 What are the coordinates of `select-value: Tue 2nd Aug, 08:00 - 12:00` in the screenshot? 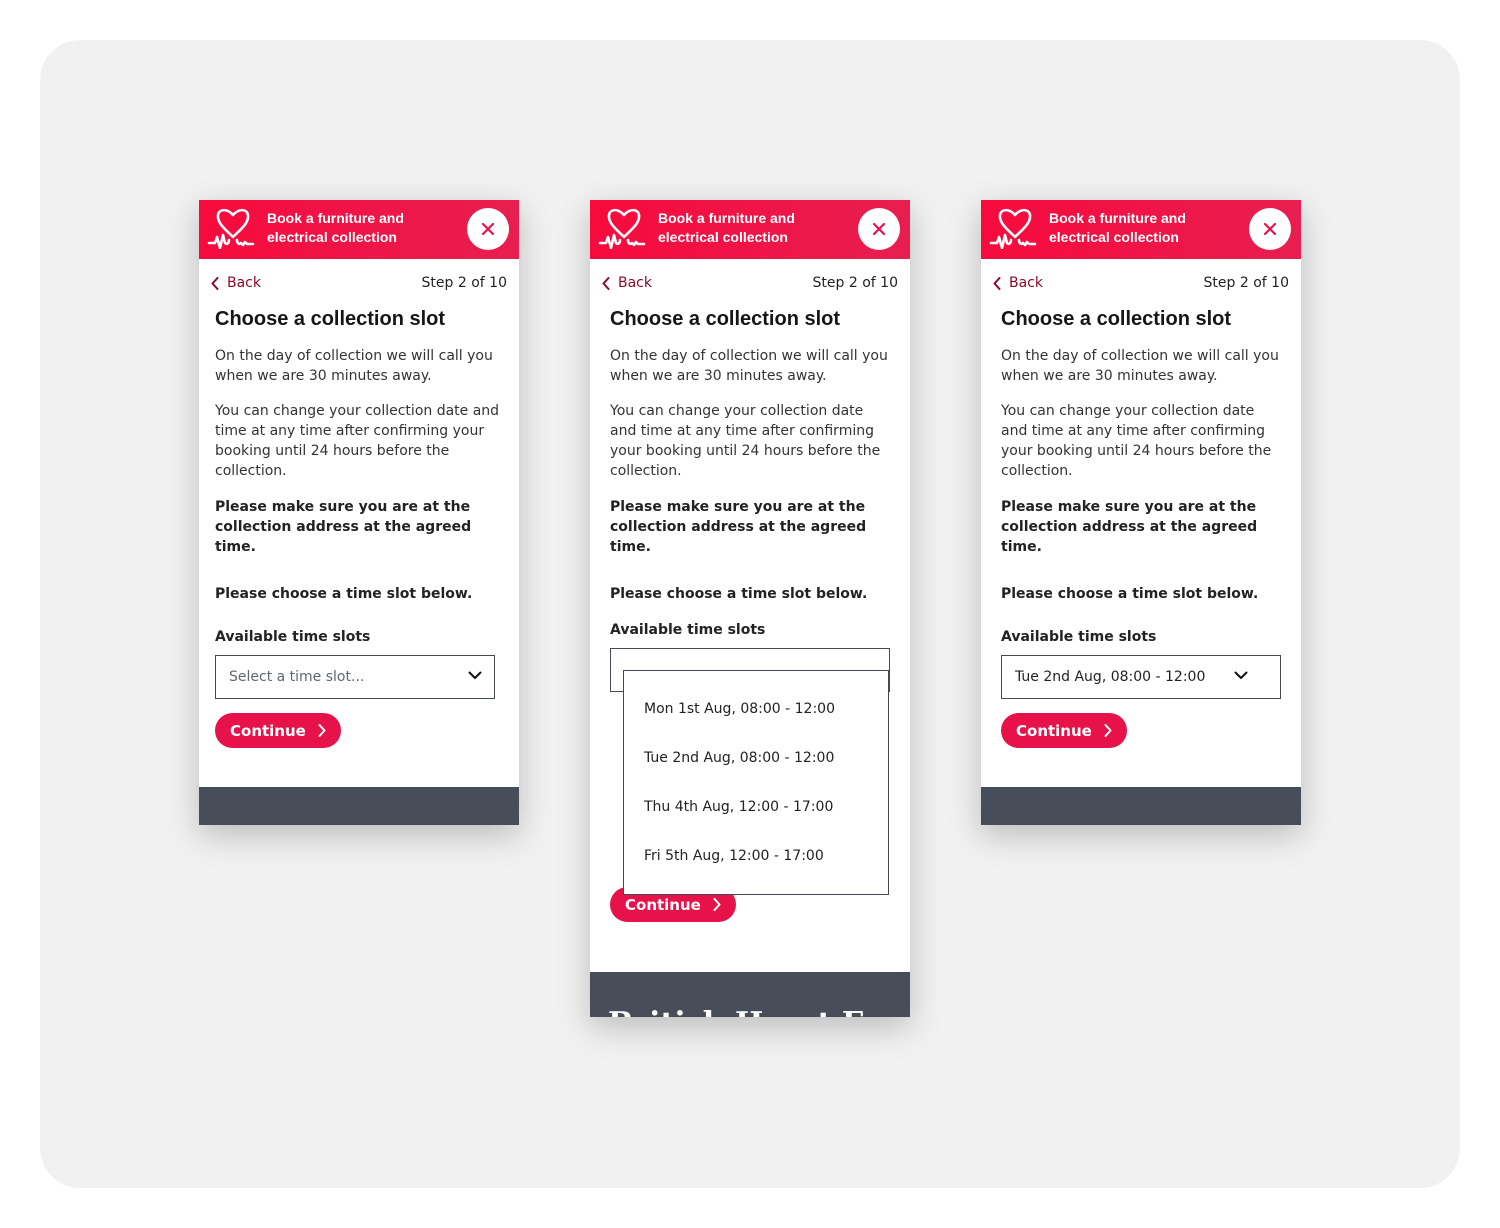 It's located at (1110, 677).